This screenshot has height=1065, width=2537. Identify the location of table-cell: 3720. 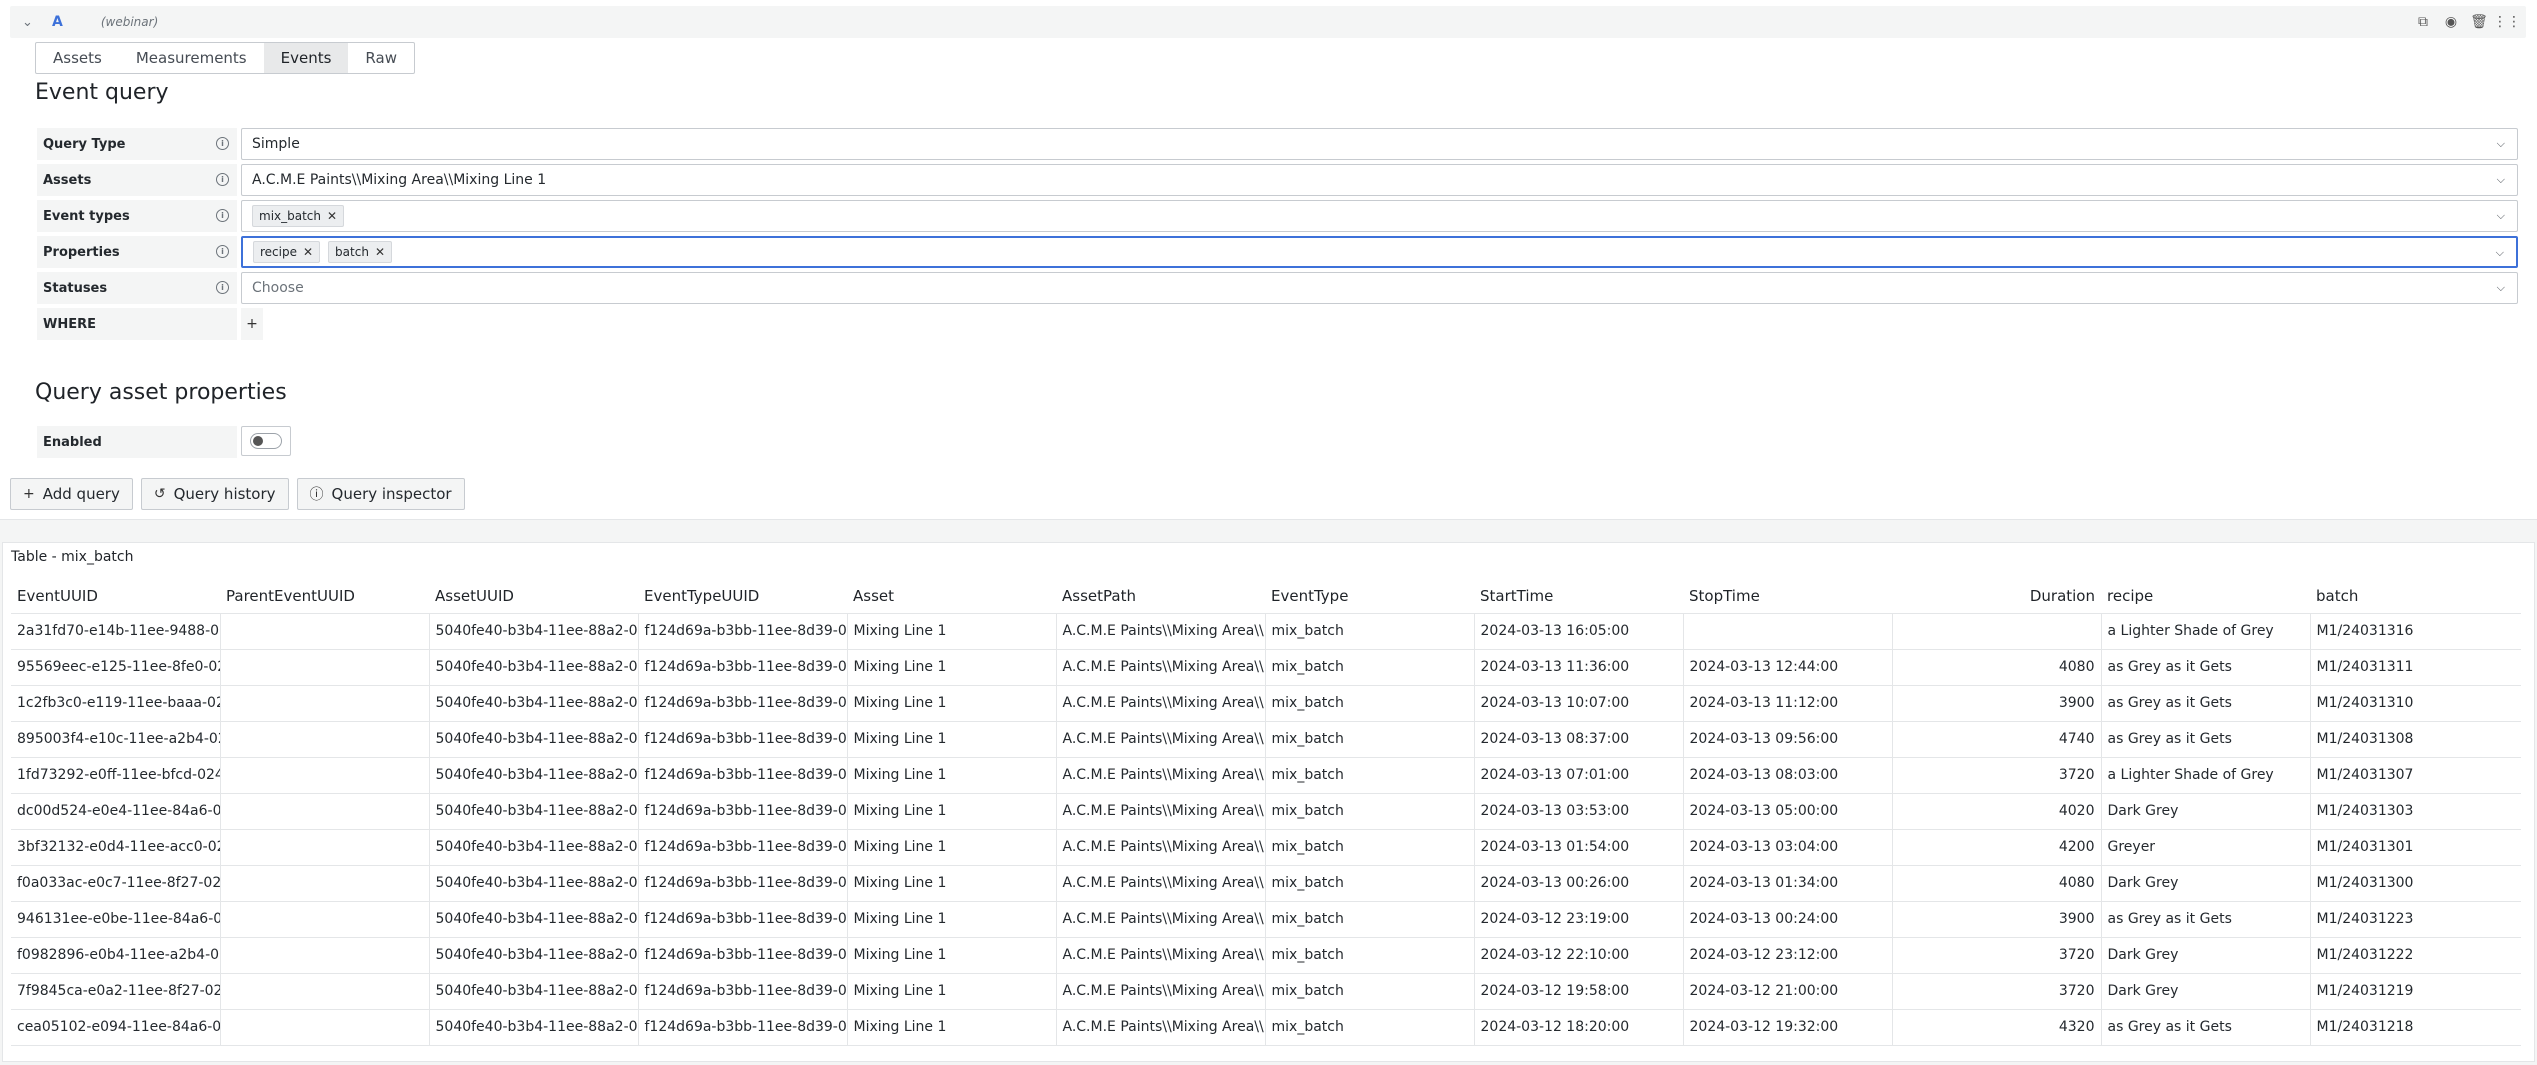
(1997, 991).